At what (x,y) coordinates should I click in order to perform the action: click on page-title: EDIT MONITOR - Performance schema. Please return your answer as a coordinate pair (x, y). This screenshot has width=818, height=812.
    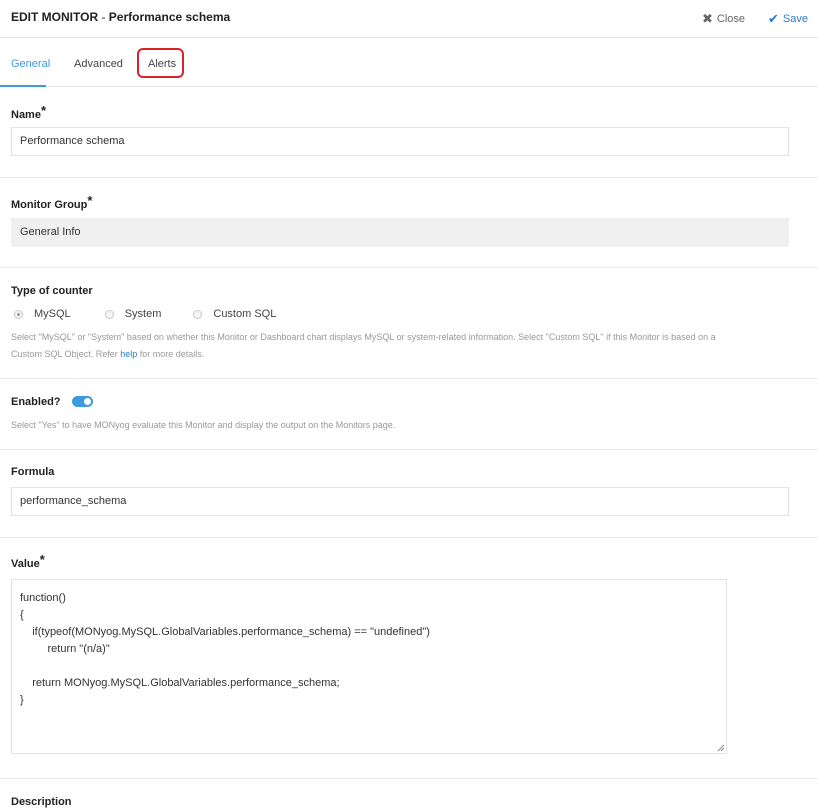
    Looking at the image, I should click on (120, 17).